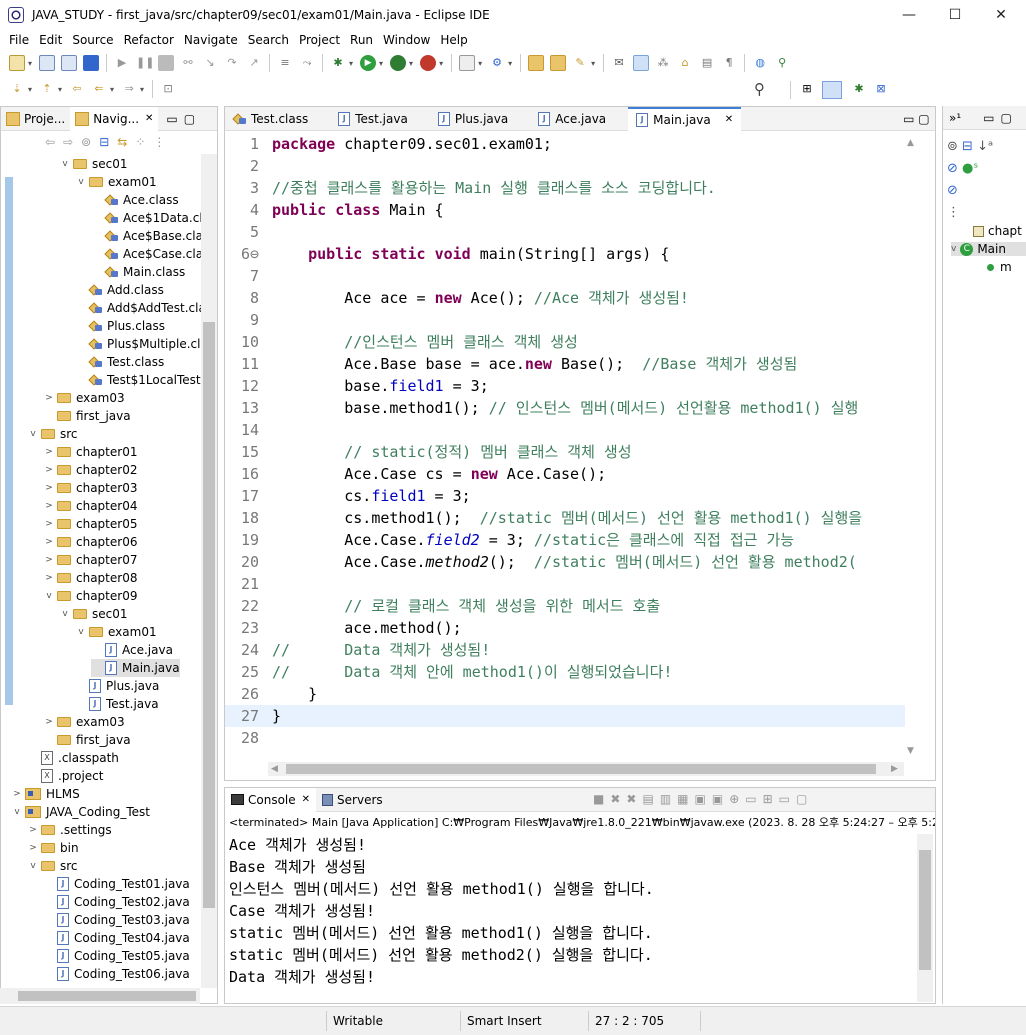 This screenshot has width=1026, height=1035. Describe the element at coordinates (122, 63) in the screenshot. I see `resume-icon: ▶` at that location.